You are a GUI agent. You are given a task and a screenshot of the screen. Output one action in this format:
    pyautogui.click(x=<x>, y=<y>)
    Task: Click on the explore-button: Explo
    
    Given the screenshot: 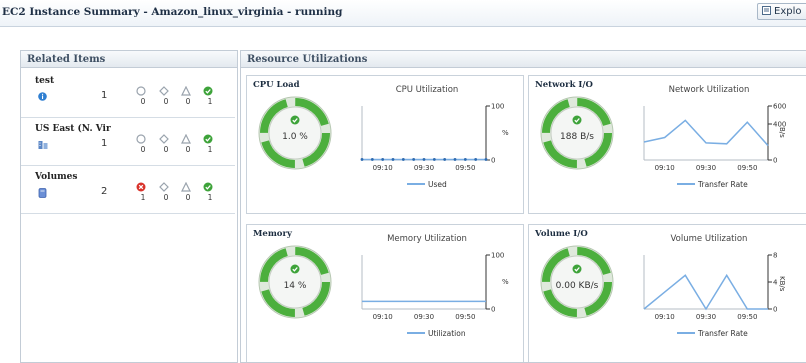 What is the action you would take?
    pyautogui.click(x=781, y=11)
    